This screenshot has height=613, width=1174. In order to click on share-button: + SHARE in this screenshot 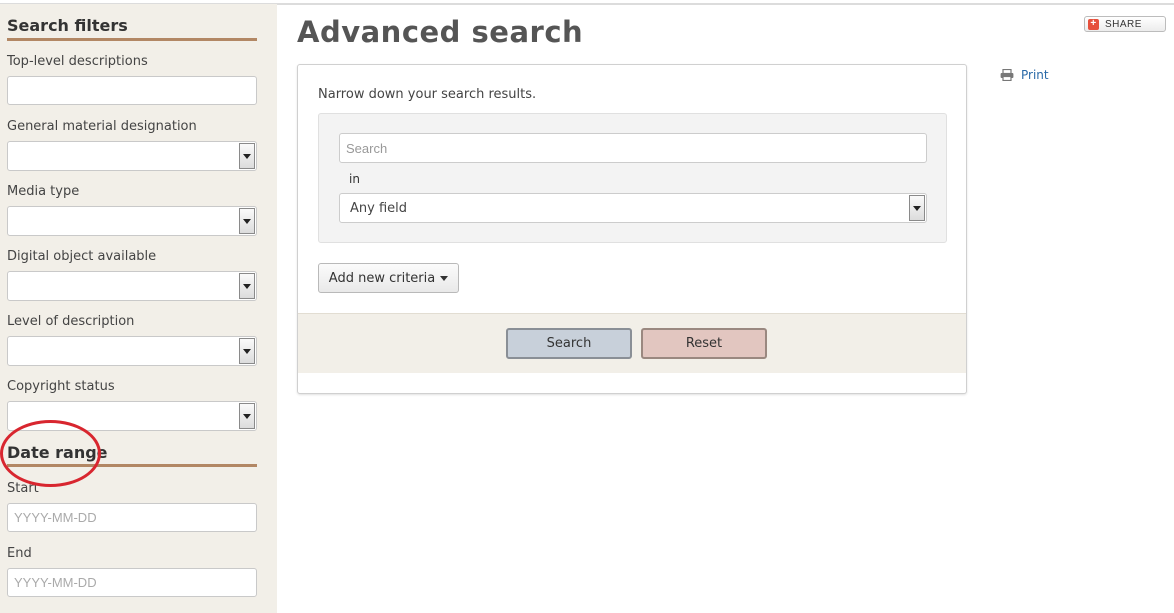, I will do `click(1125, 24)`.